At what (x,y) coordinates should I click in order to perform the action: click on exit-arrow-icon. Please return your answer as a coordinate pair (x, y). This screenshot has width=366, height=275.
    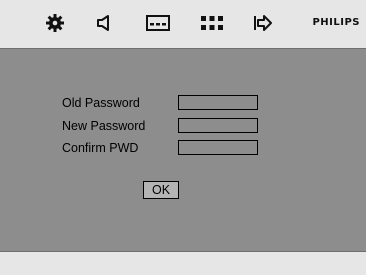
    Looking at the image, I should click on (263, 23).